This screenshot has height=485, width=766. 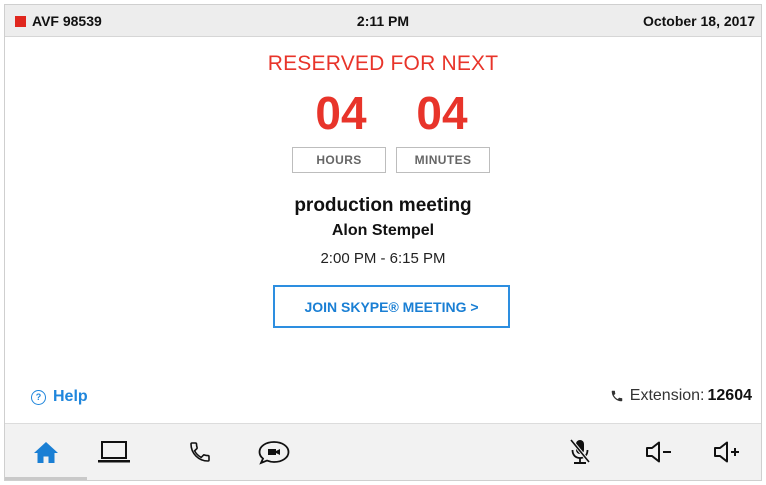 I want to click on status-indicator-icon, so click(x=20, y=21).